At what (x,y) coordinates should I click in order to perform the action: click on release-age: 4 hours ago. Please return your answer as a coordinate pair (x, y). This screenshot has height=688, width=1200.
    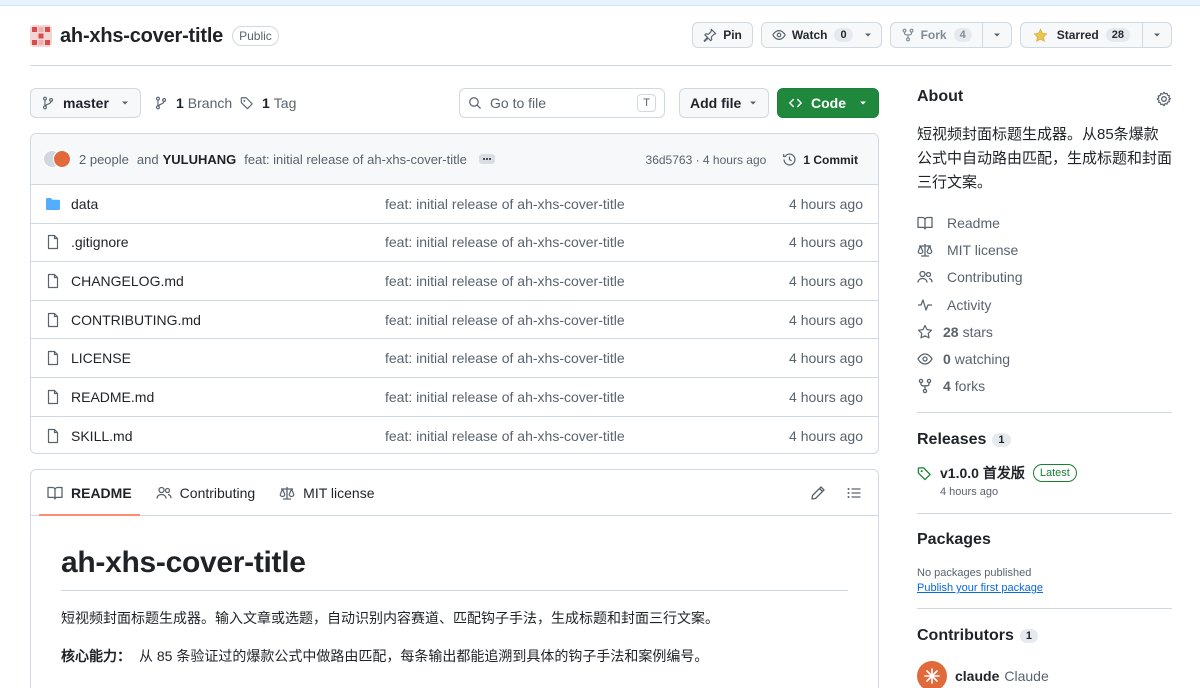
    Looking at the image, I should click on (969, 492).